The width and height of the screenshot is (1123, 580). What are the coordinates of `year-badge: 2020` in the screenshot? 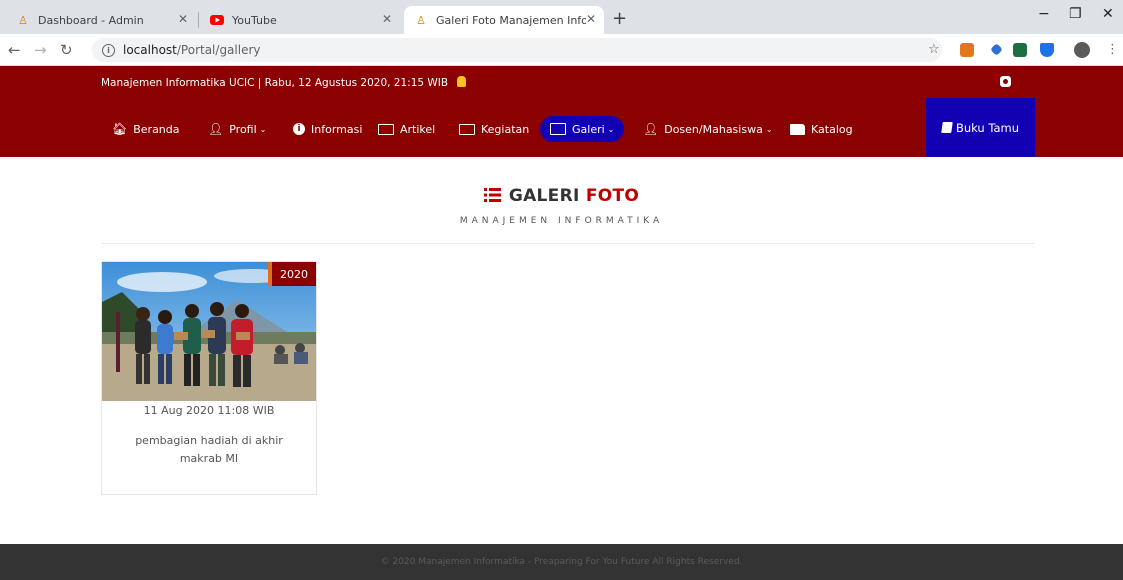 It's located at (292, 274).